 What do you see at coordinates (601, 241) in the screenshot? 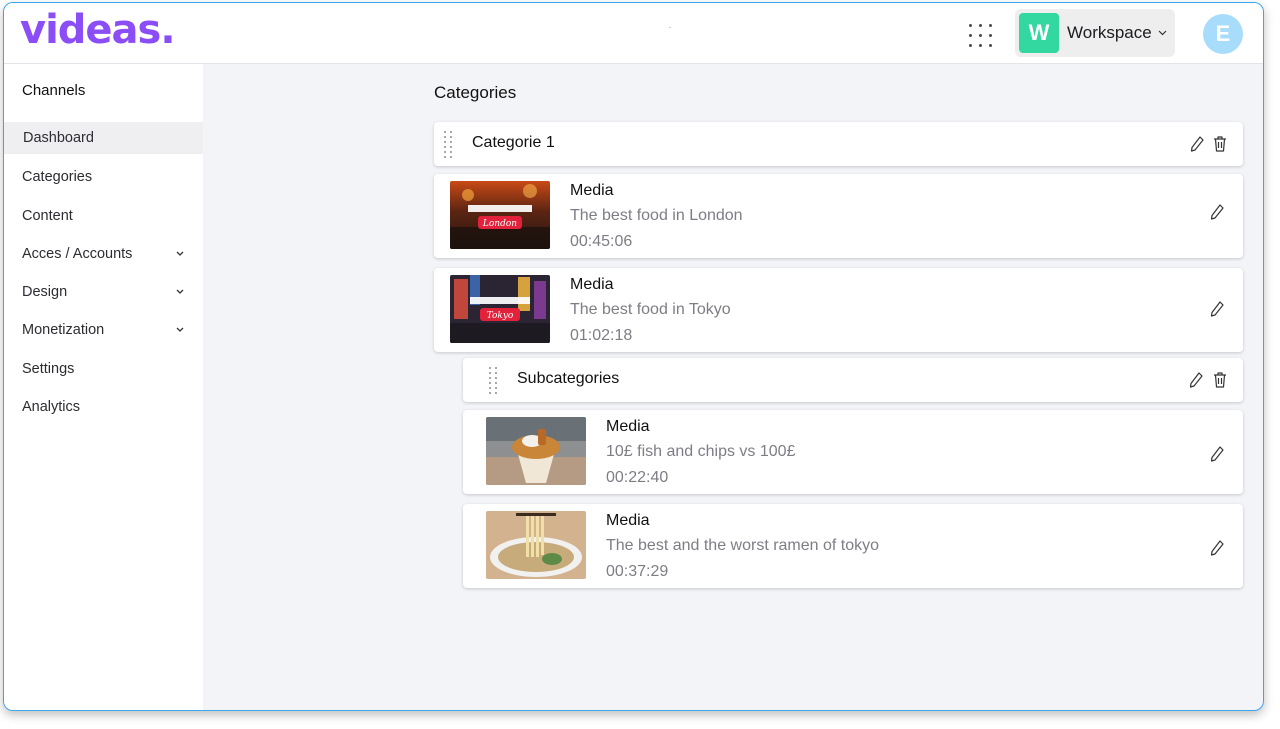
I see `media-duration: 00:45:06` at bounding box center [601, 241].